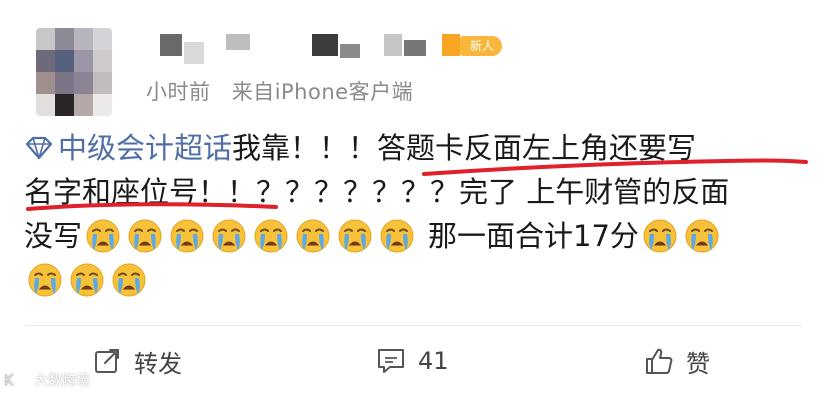  Describe the element at coordinates (412, 361) in the screenshot. I see `comment-button: 41` at that location.